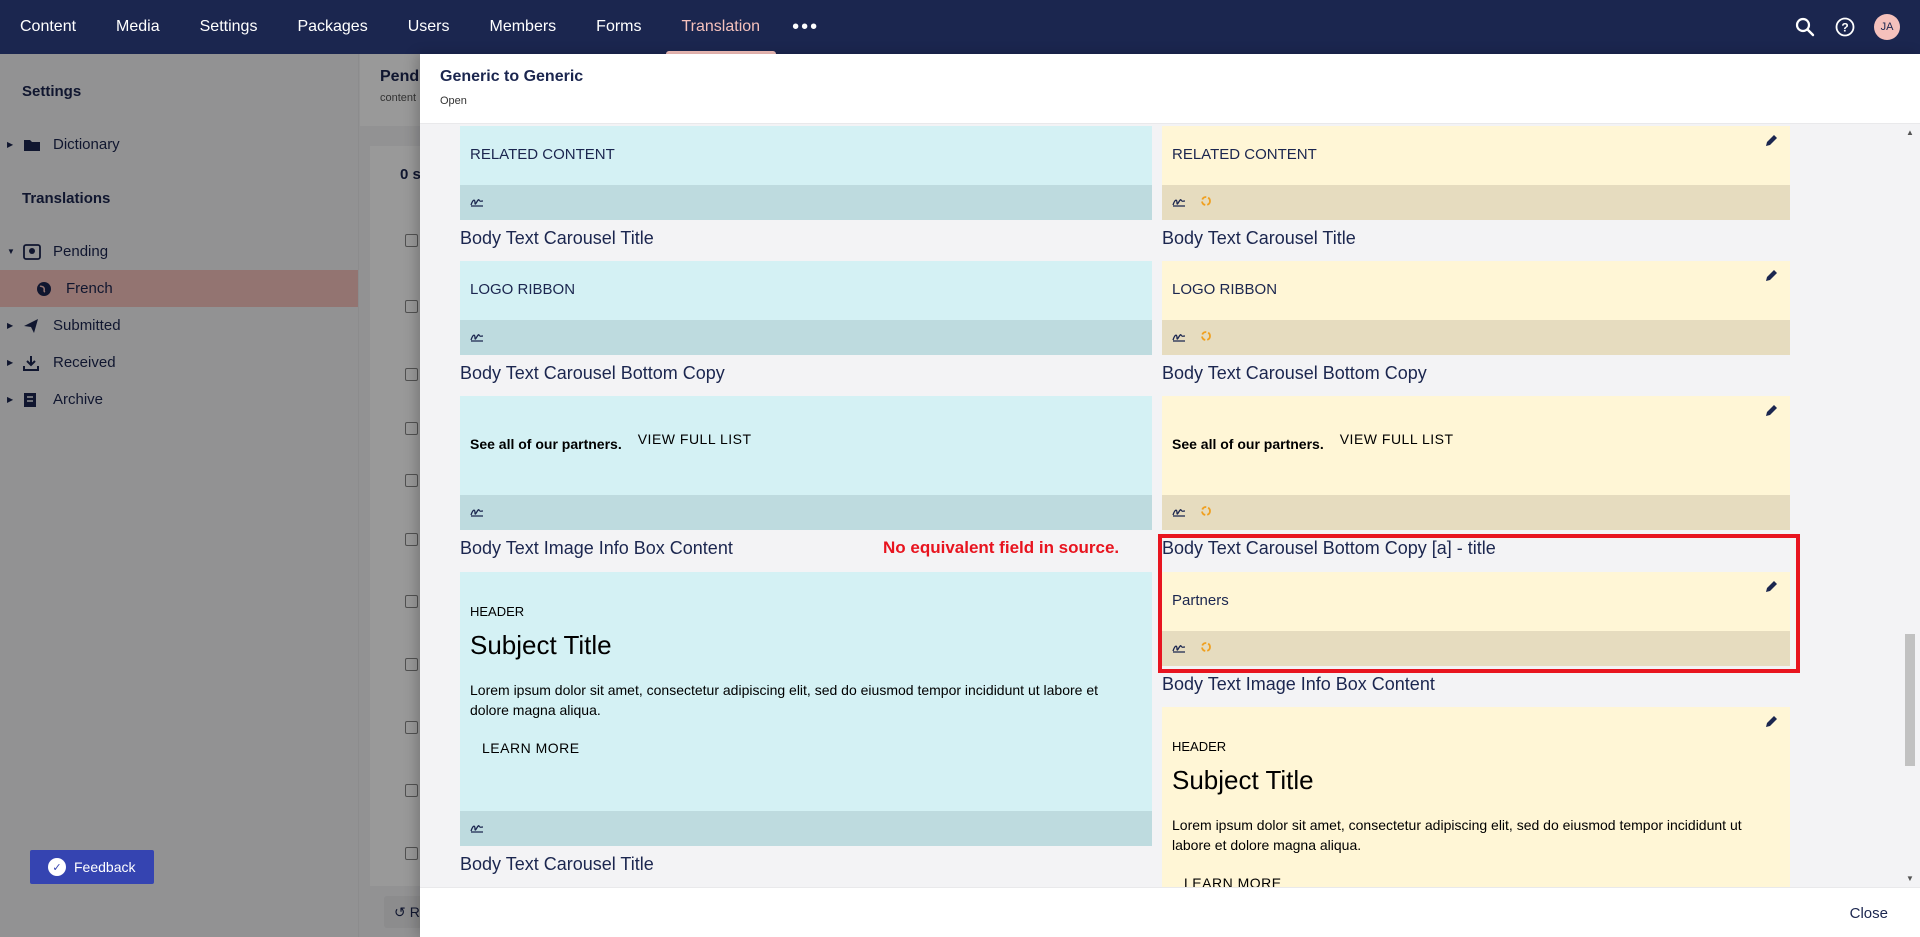  What do you see at coordinates (1225, 289) in the screenshot?
I see `target-text: LOGO RIBBON` at bounding box center [1225, 289].